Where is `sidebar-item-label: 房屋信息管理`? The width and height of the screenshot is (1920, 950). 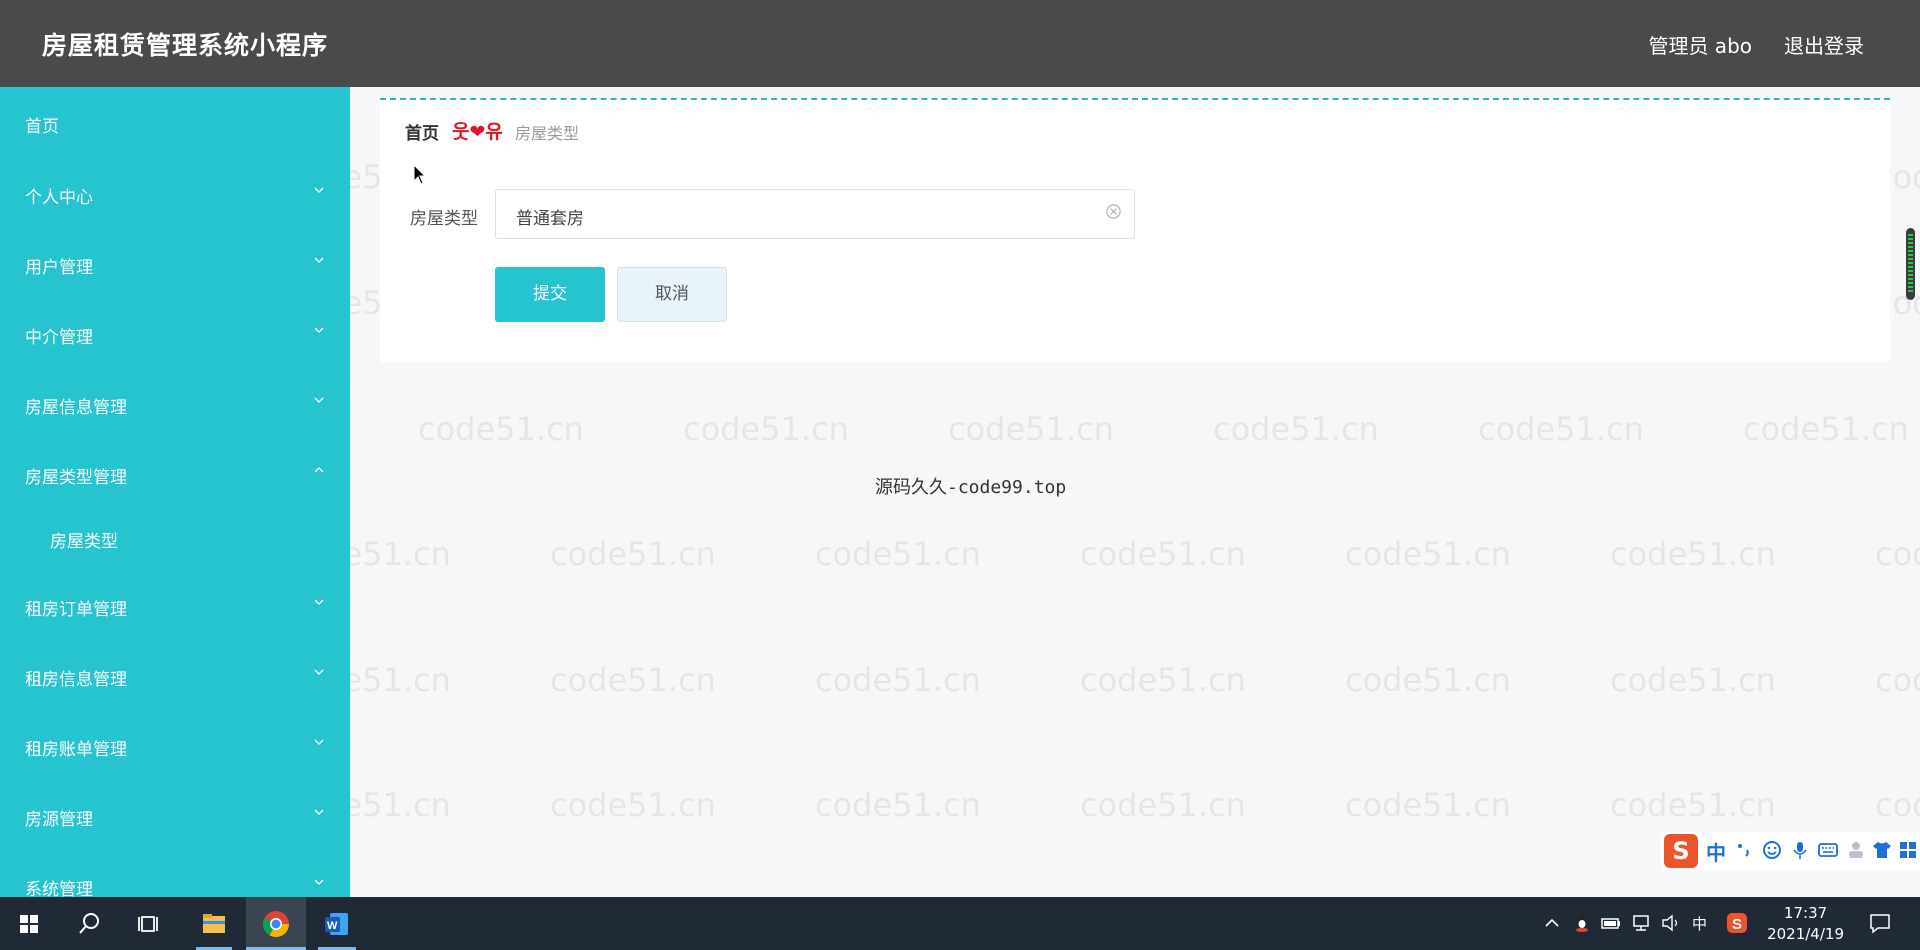 sidebar-item-label: 房屋信息管理 is located at coordinates (76, 408).